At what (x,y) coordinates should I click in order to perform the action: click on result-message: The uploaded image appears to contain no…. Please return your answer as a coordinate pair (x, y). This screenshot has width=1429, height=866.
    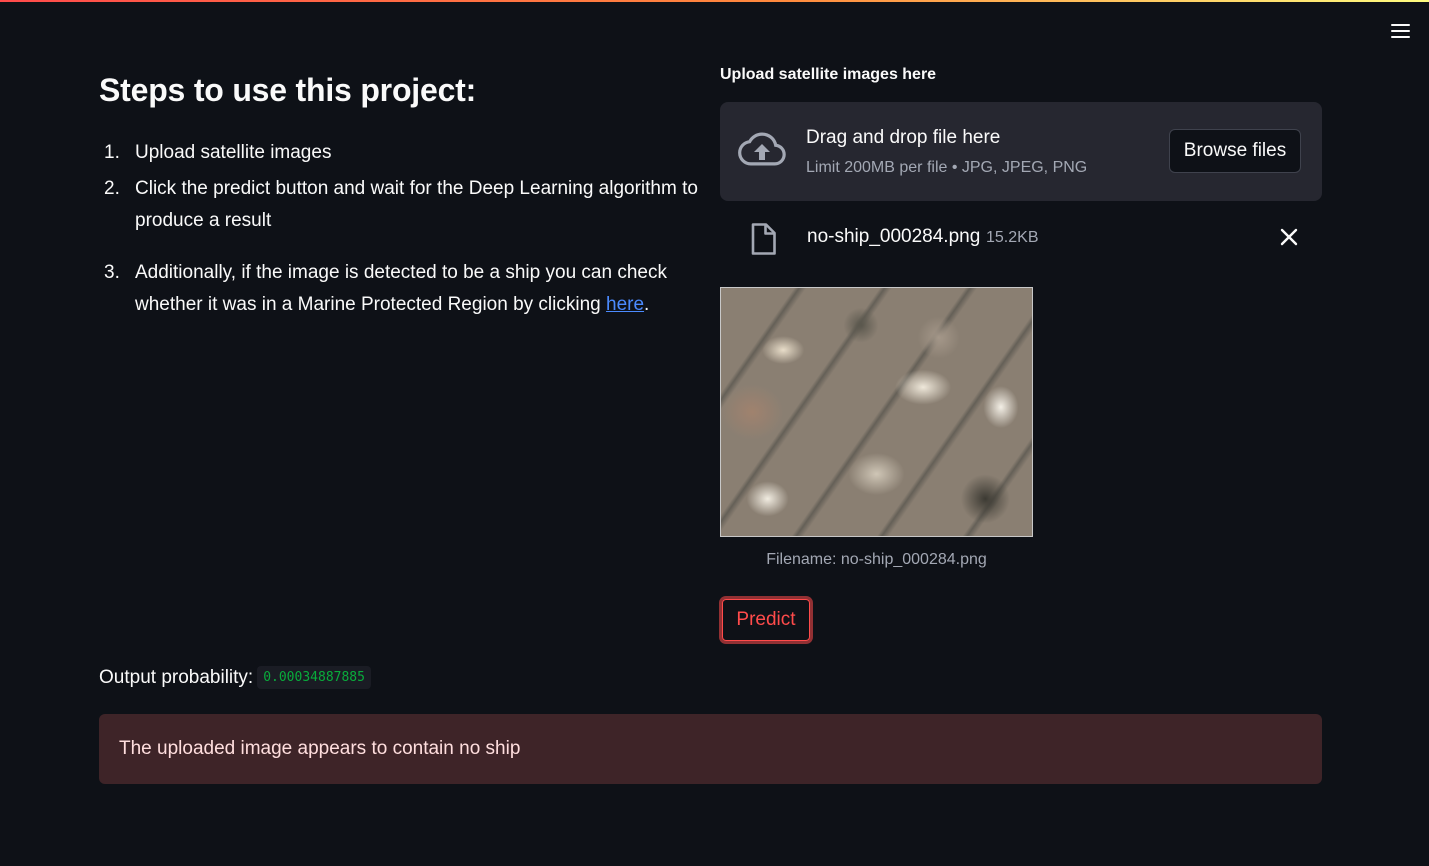
    Looking at the image, I should click on (320, 748).